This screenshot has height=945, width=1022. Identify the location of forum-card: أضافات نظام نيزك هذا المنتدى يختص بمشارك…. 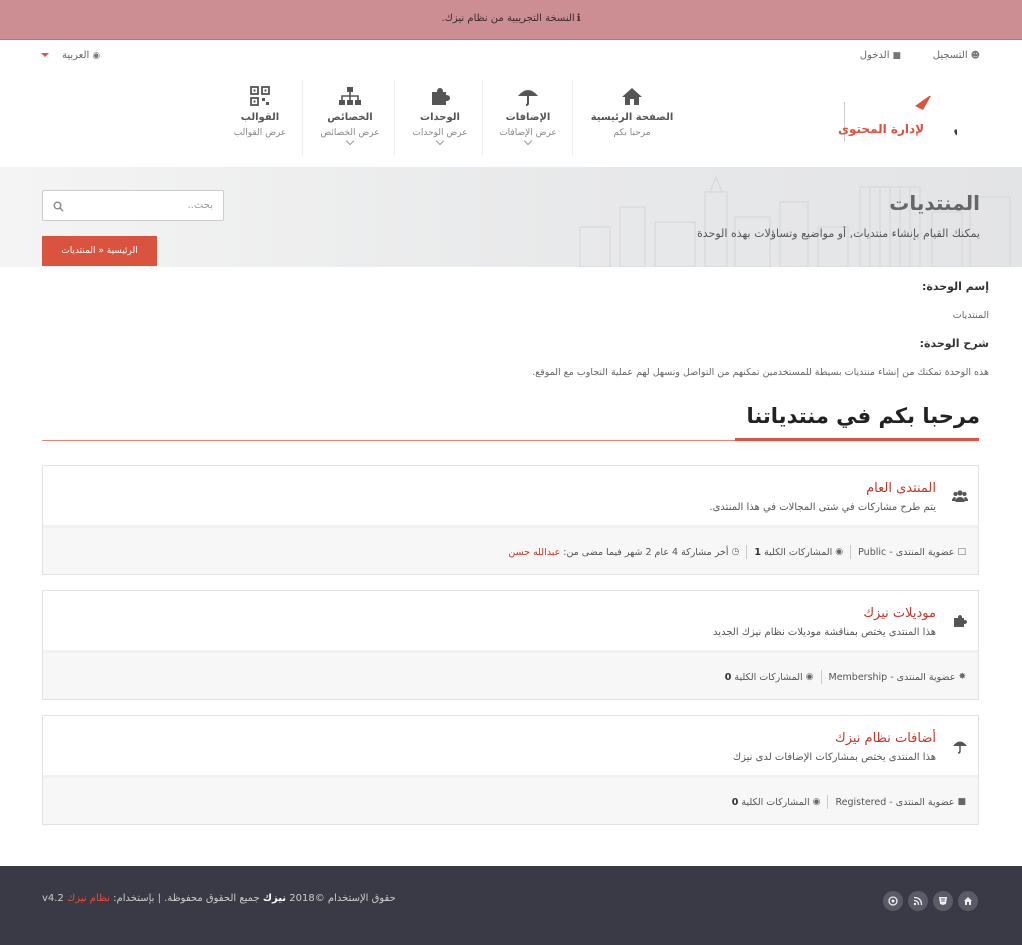
(510, 770).